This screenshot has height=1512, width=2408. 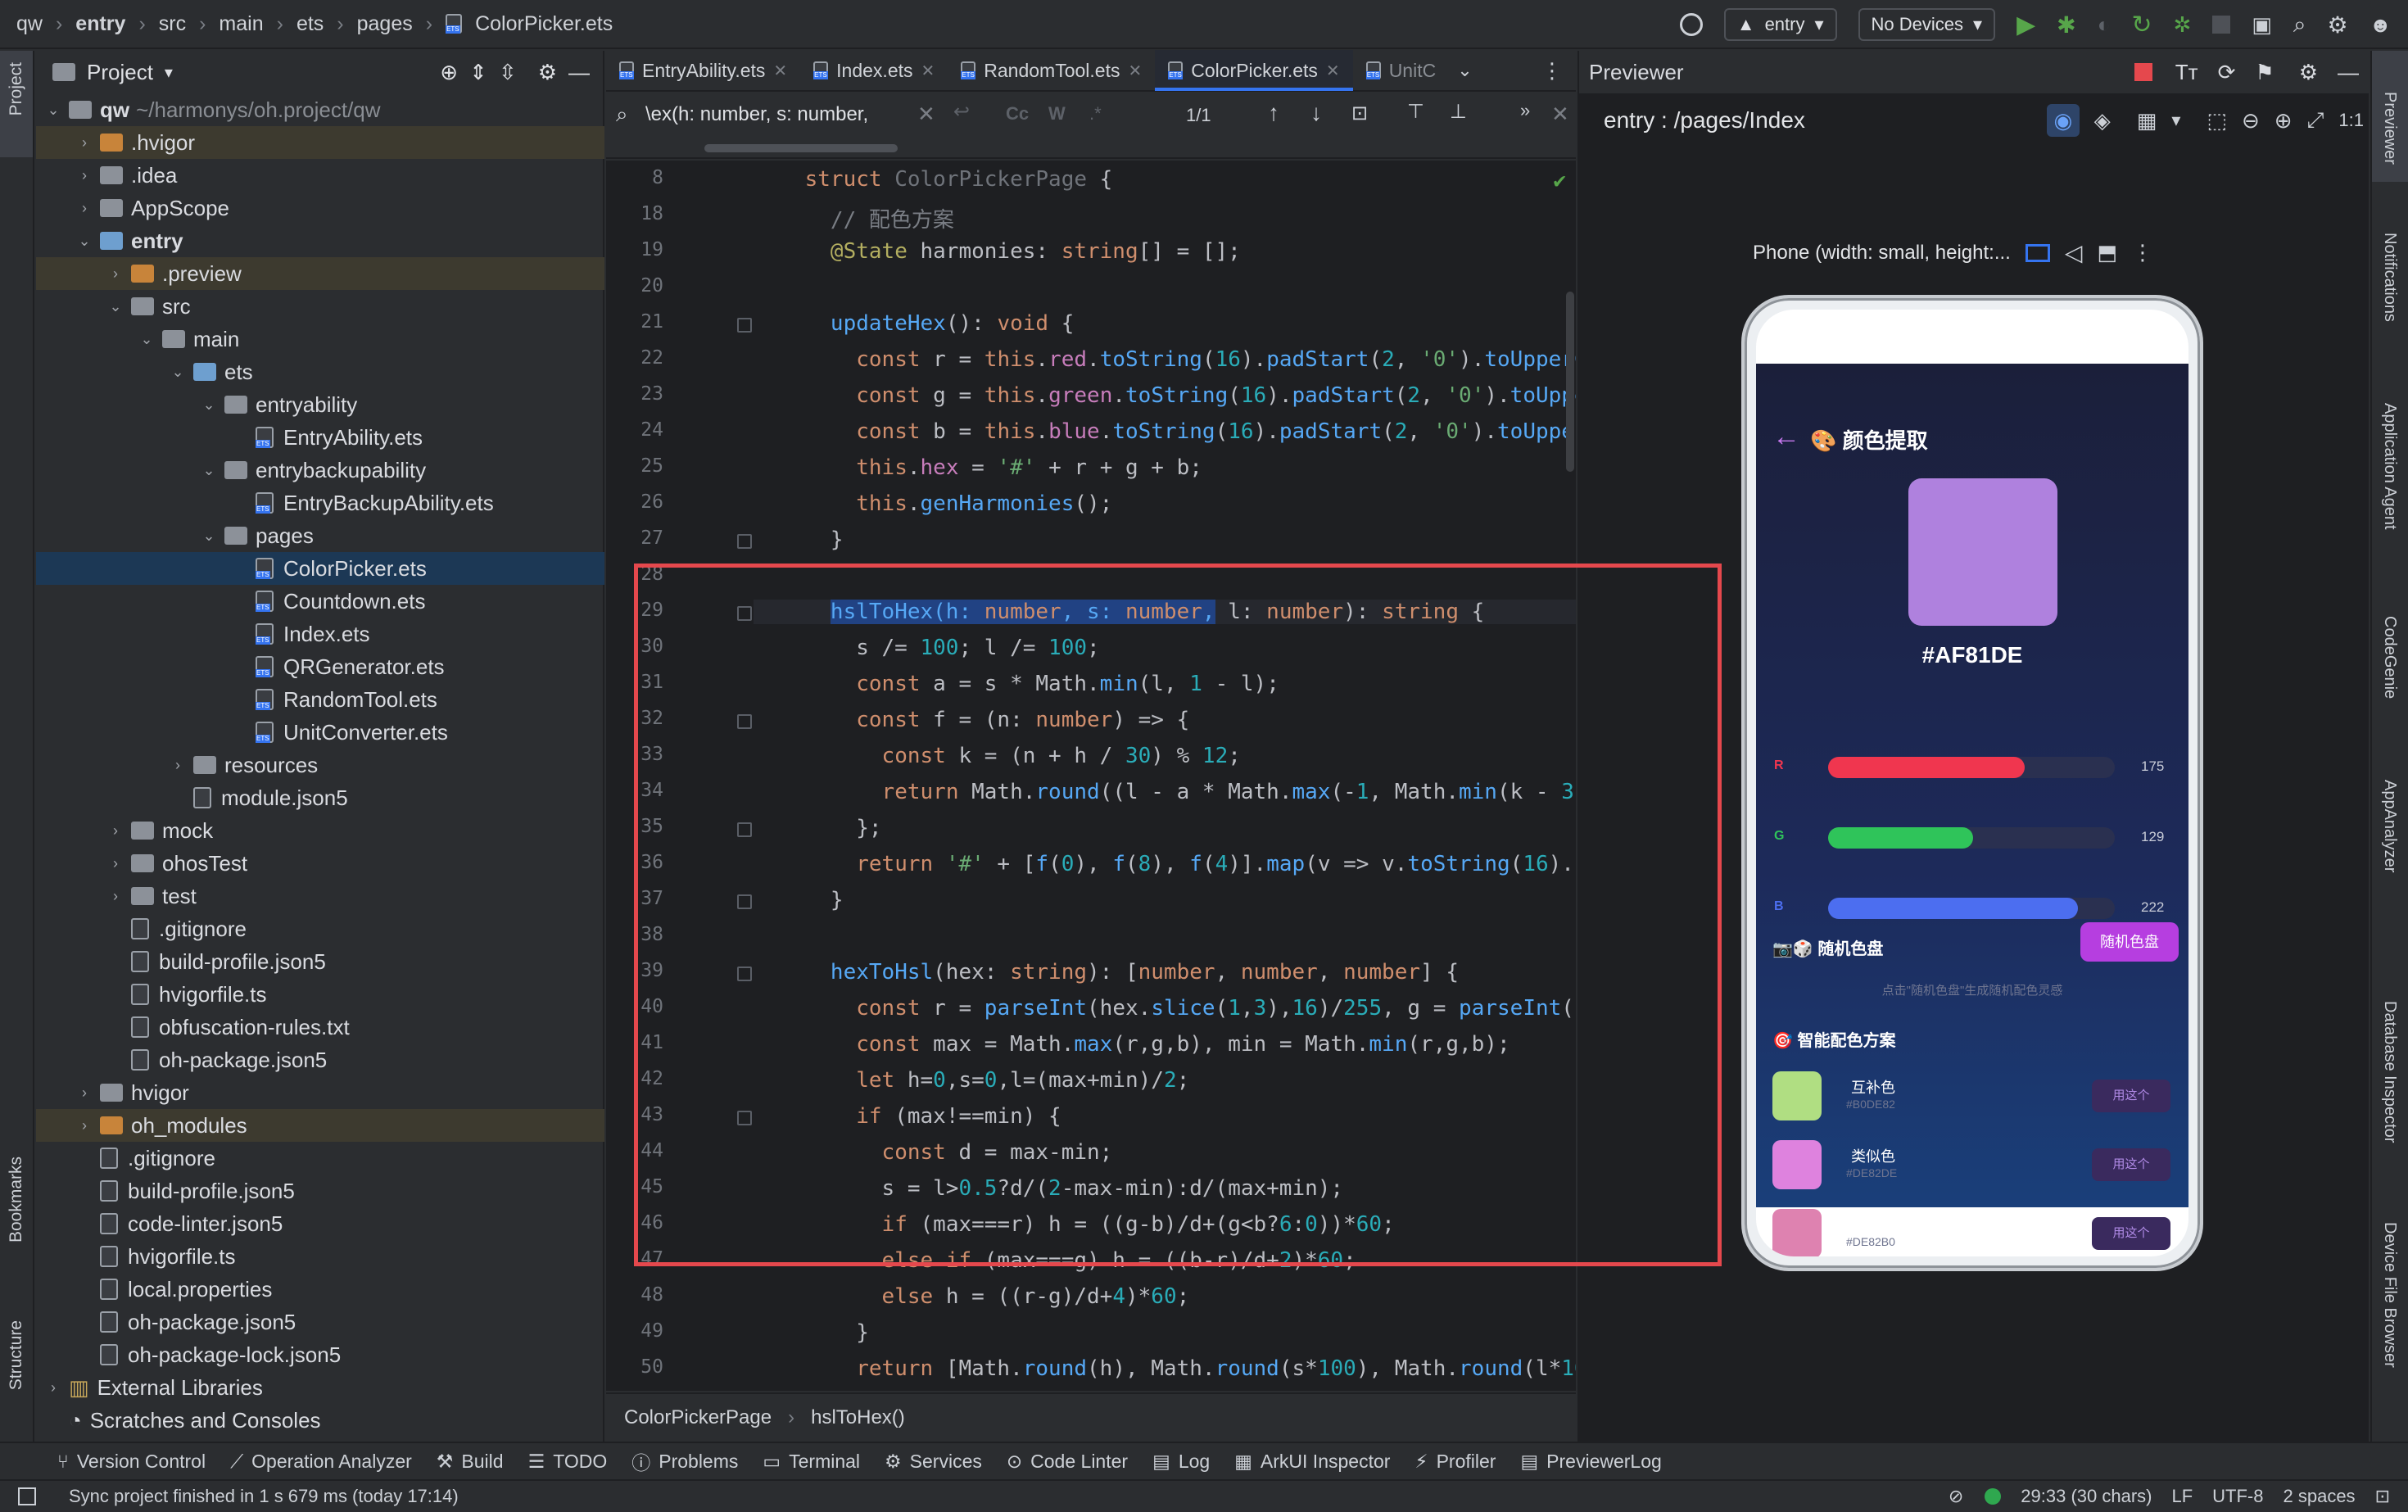 I want to click on more-chevron-icon: », so click(x=1525, y=111).